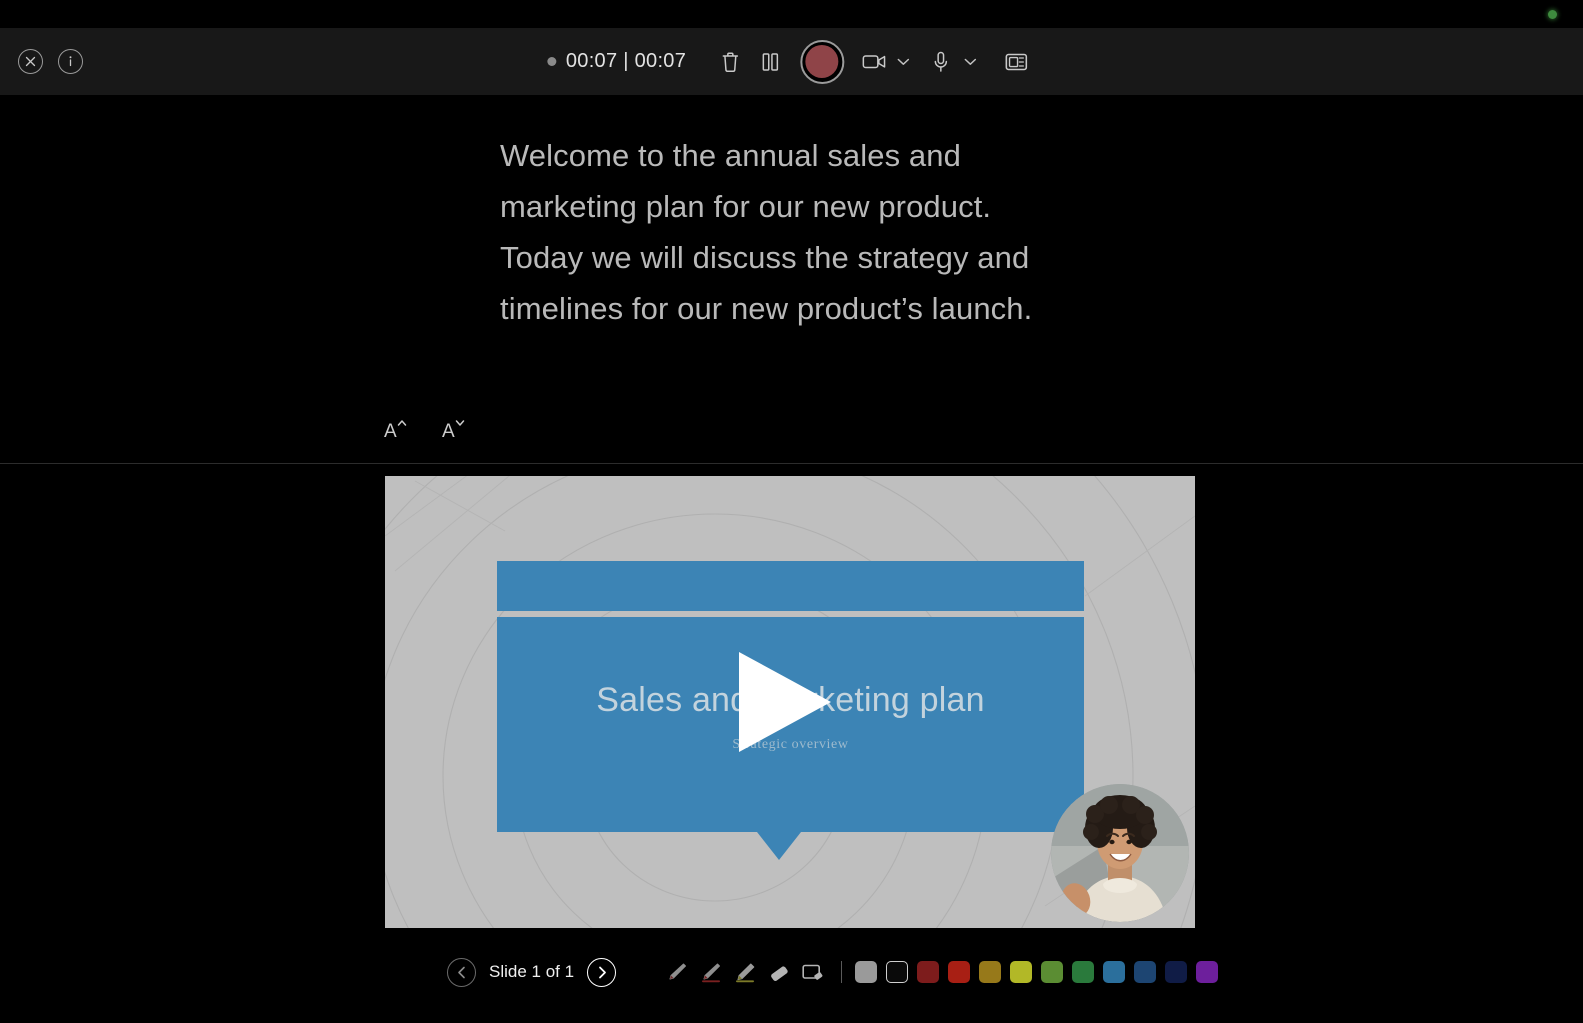 The height and width of the screenshot is (1023, 1583). What do you see at coordinates (1176, 972) in the screenshot?
I see `color-swatch-navy` at bounding box center [1176, 972].